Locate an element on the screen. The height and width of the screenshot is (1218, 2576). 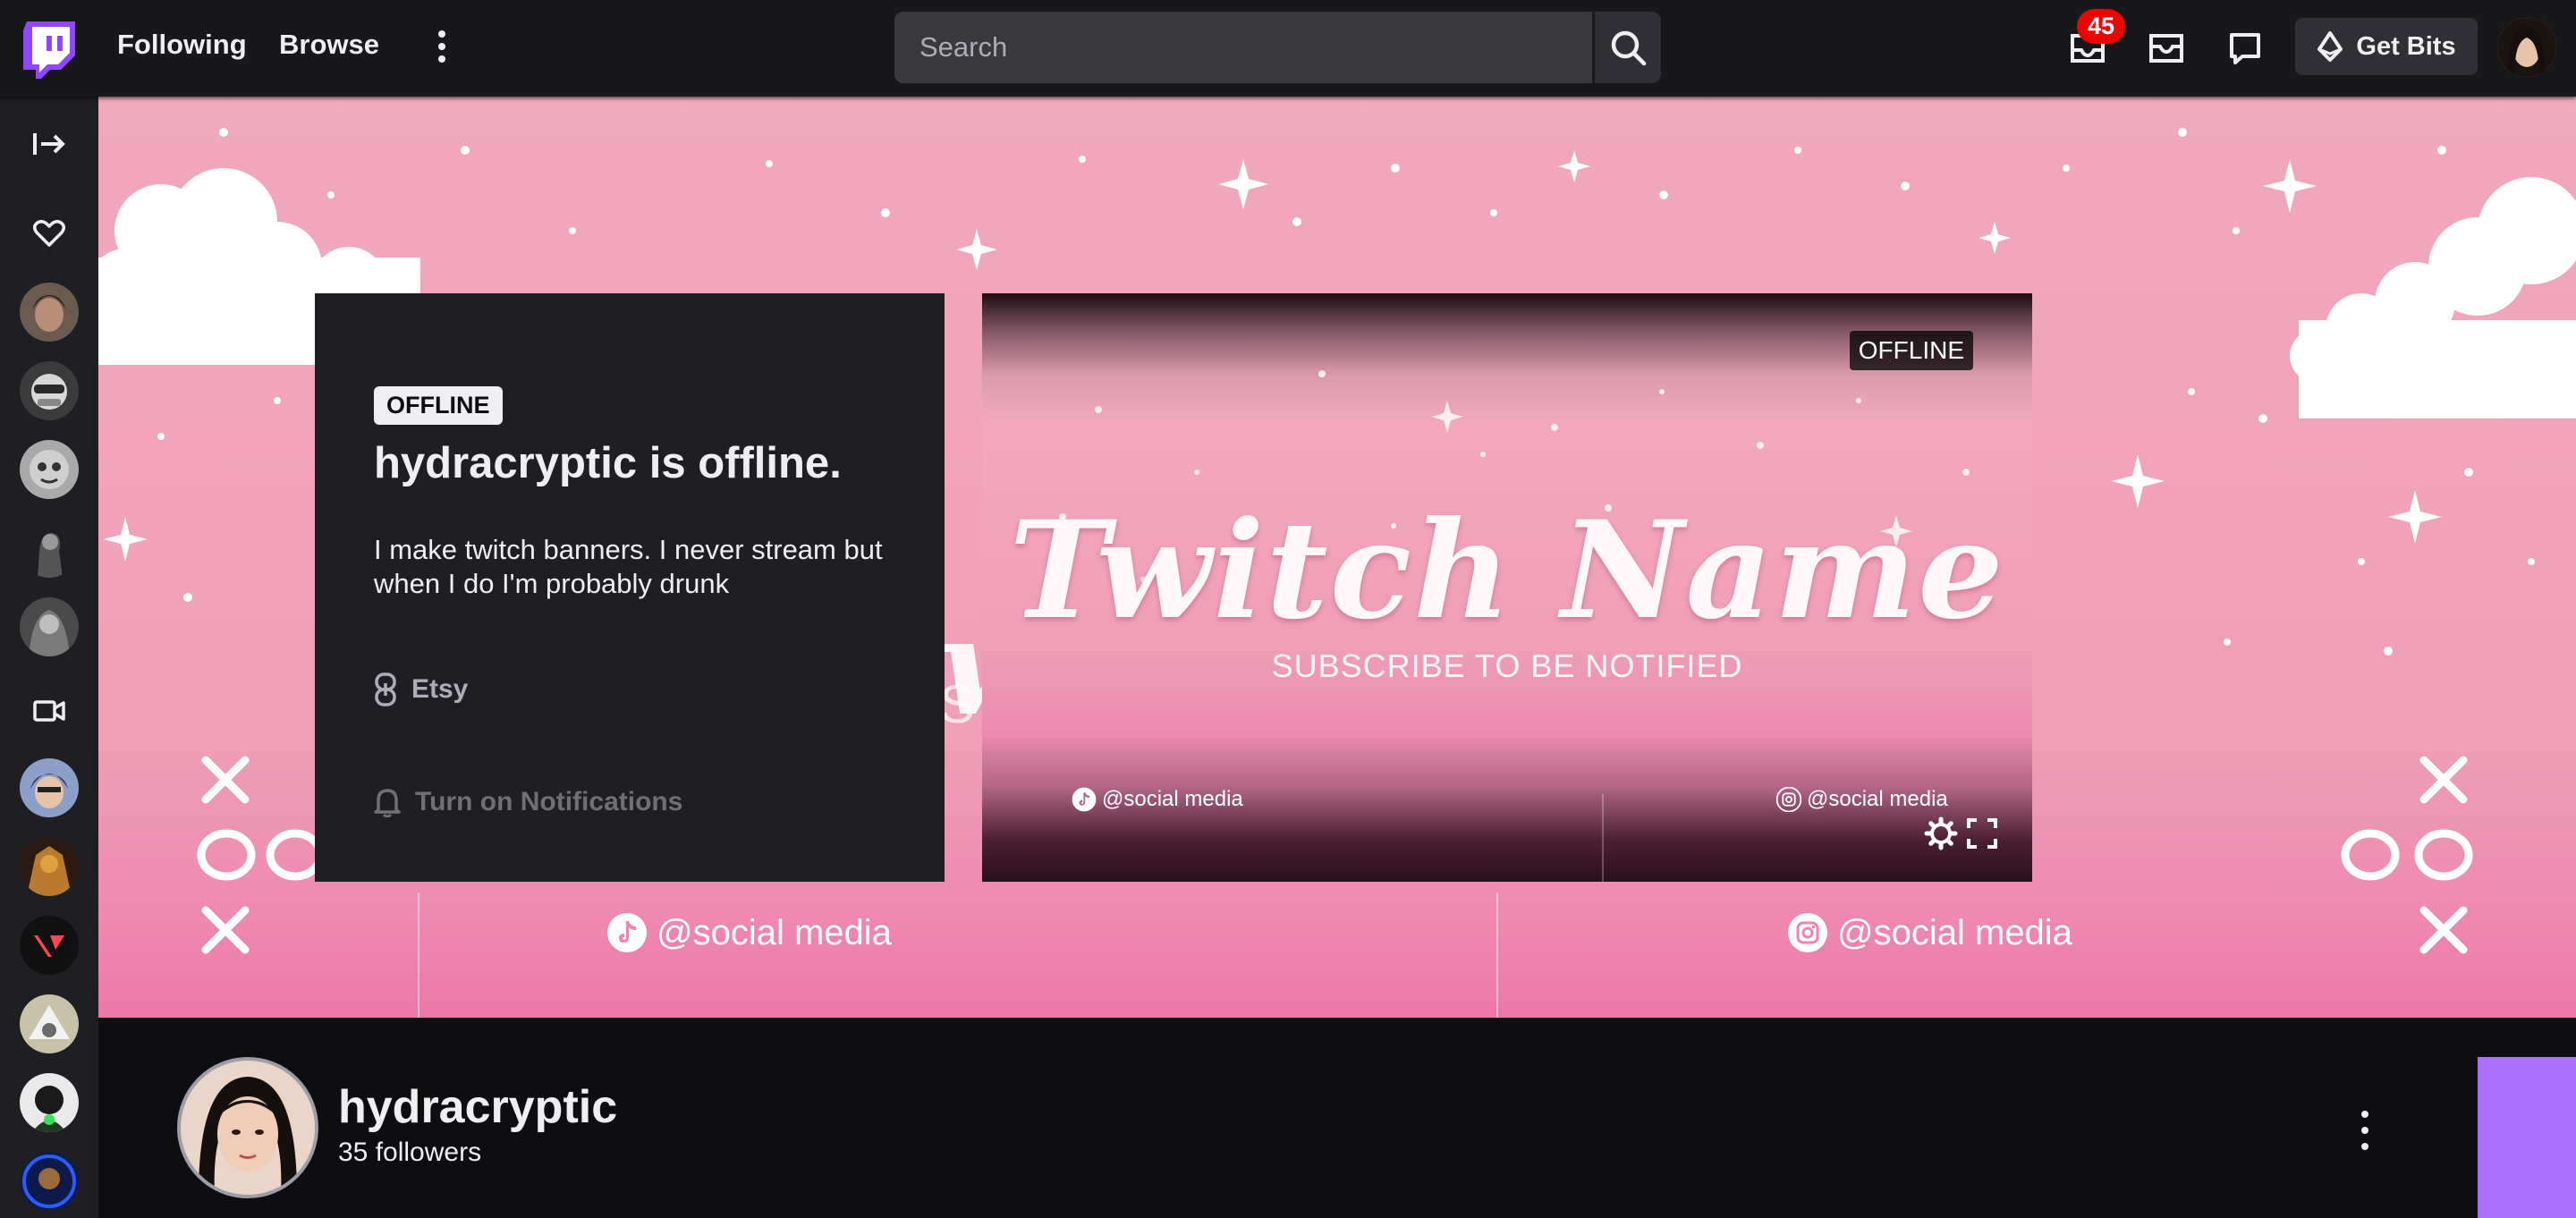
player-fullscreen-button is located at coordinates (1982, 833).